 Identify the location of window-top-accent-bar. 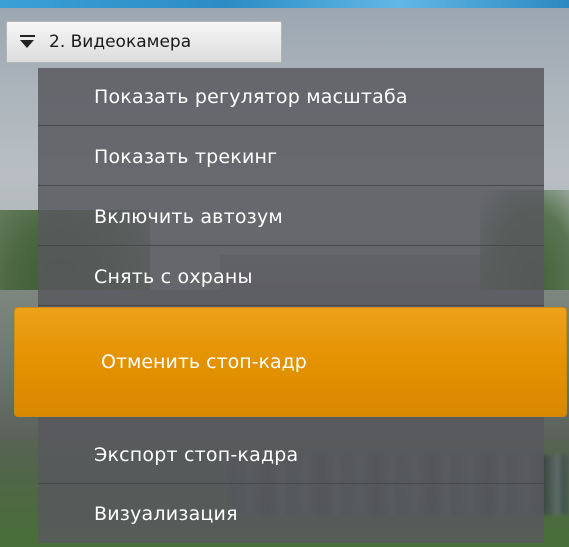
(284, 4).